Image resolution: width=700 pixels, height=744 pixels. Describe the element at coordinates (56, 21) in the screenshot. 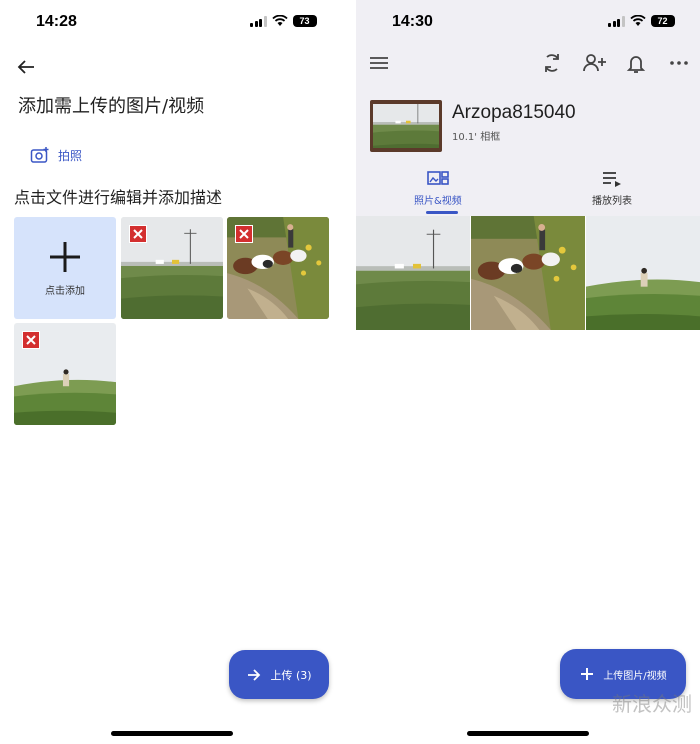

I see `status-time: 14:28` at that location.